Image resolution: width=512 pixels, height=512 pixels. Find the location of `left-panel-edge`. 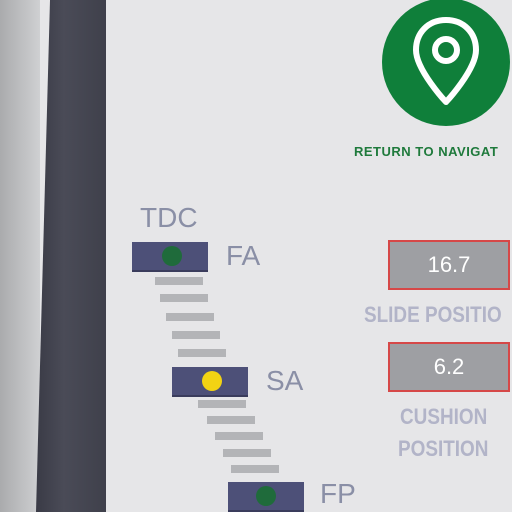

left-panel-edge is located at coordinates (20, 256).